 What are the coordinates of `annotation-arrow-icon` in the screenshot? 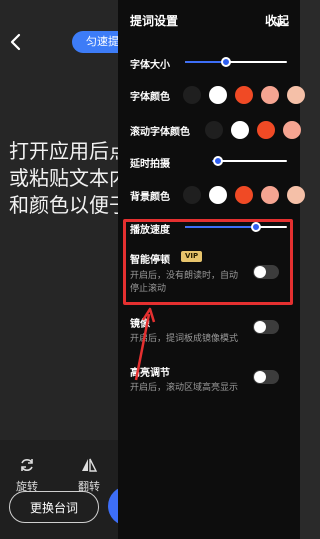 It's located at (145, 344).